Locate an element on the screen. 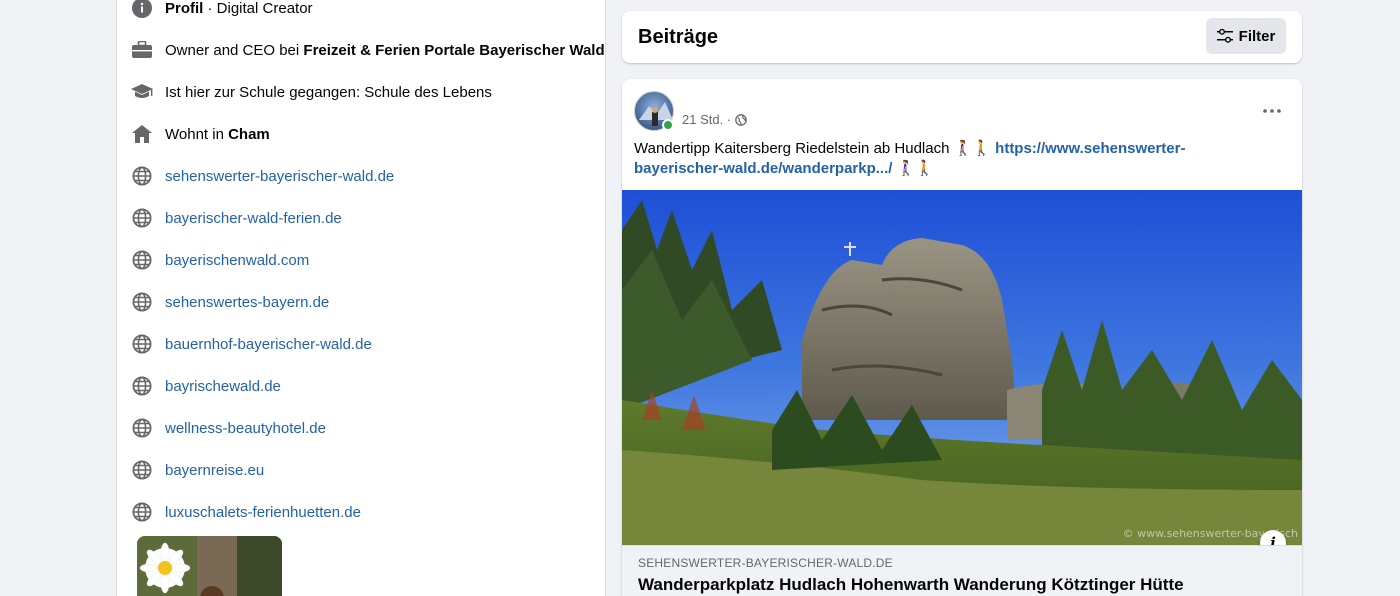 The width and height of the screenshot is (1400, 596). intro-home-text: Wohnt in Cham is located at coordinates (217, 134).